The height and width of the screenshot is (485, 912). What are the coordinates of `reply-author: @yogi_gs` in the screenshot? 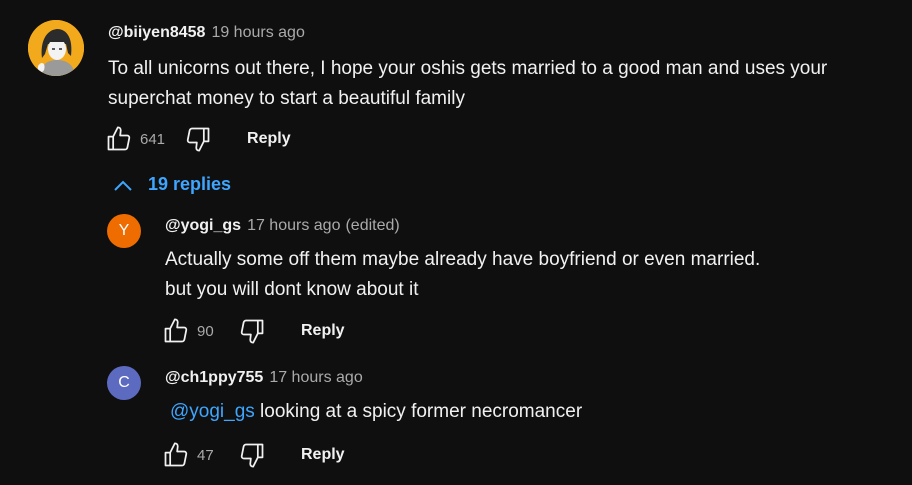 It's located at (203, 226).